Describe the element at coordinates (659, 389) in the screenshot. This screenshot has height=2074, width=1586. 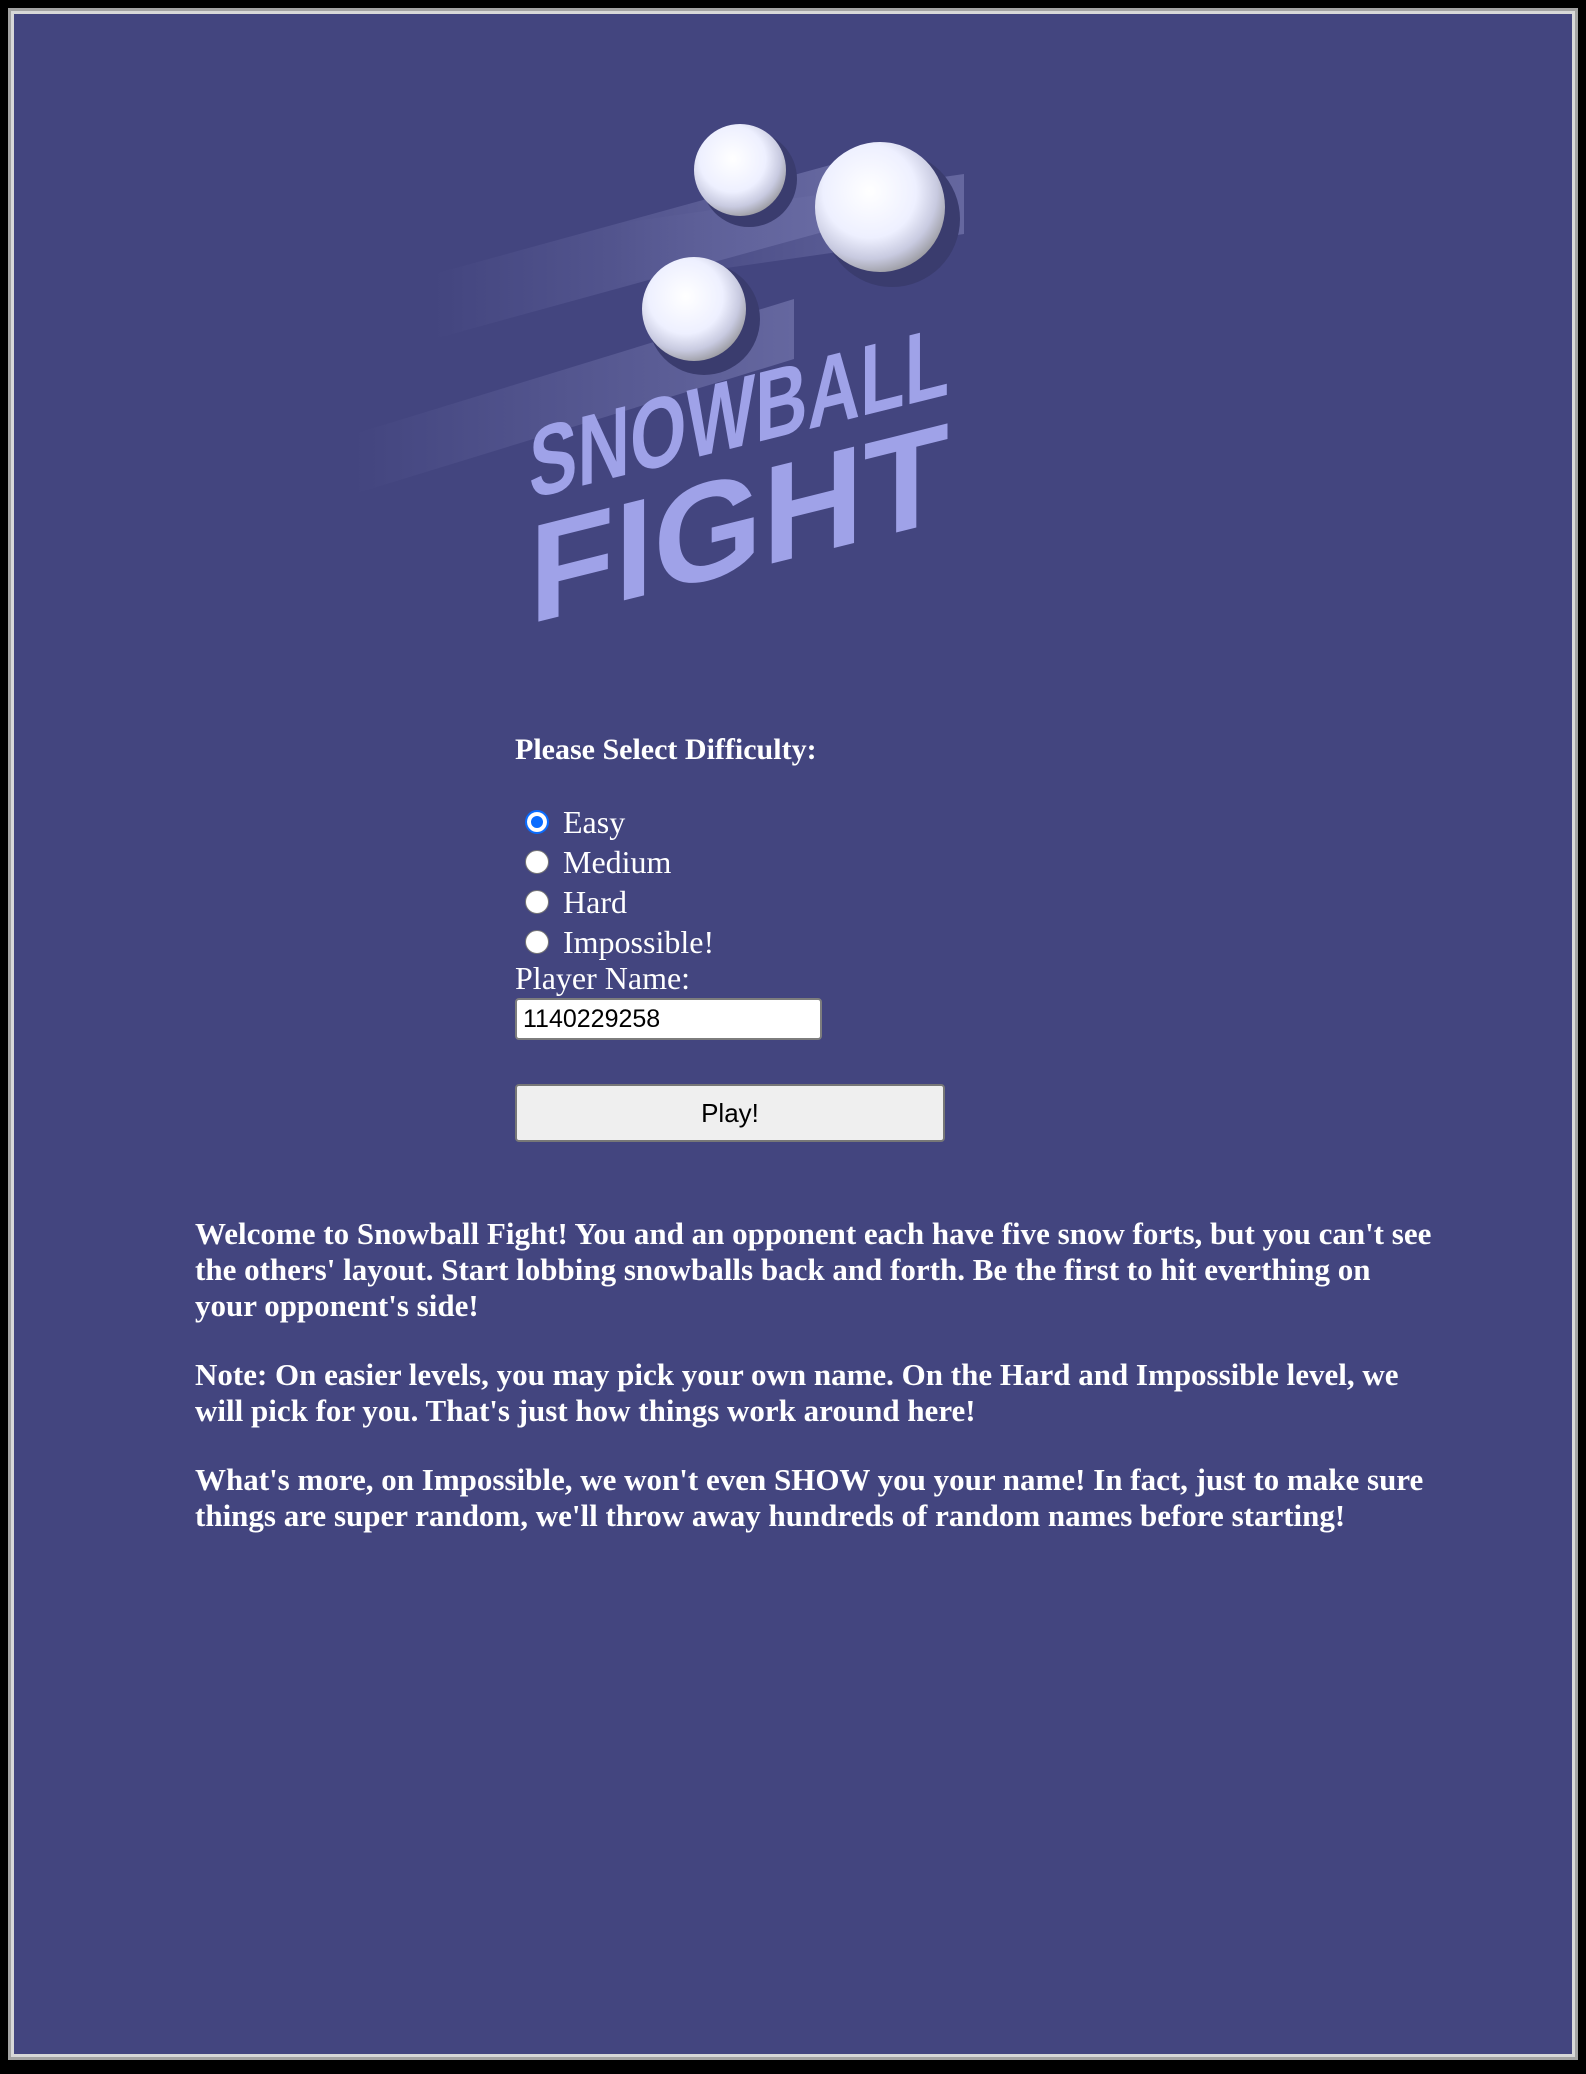
I see `snowball-fight-logo: SNOWBALL FIGHT` at that location.